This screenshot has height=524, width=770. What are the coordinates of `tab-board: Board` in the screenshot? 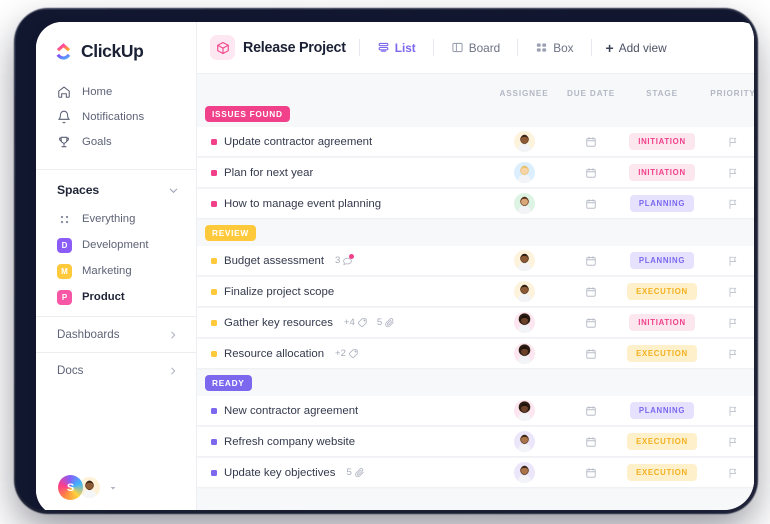 It's located at (475, 48).